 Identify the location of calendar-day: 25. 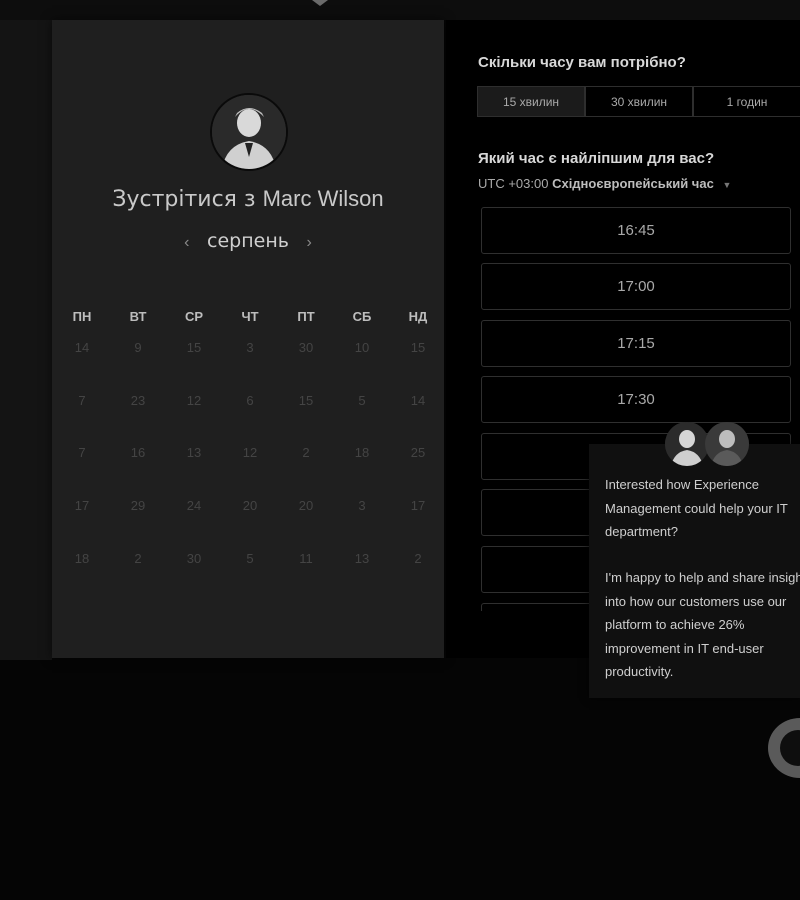
(418, 452).